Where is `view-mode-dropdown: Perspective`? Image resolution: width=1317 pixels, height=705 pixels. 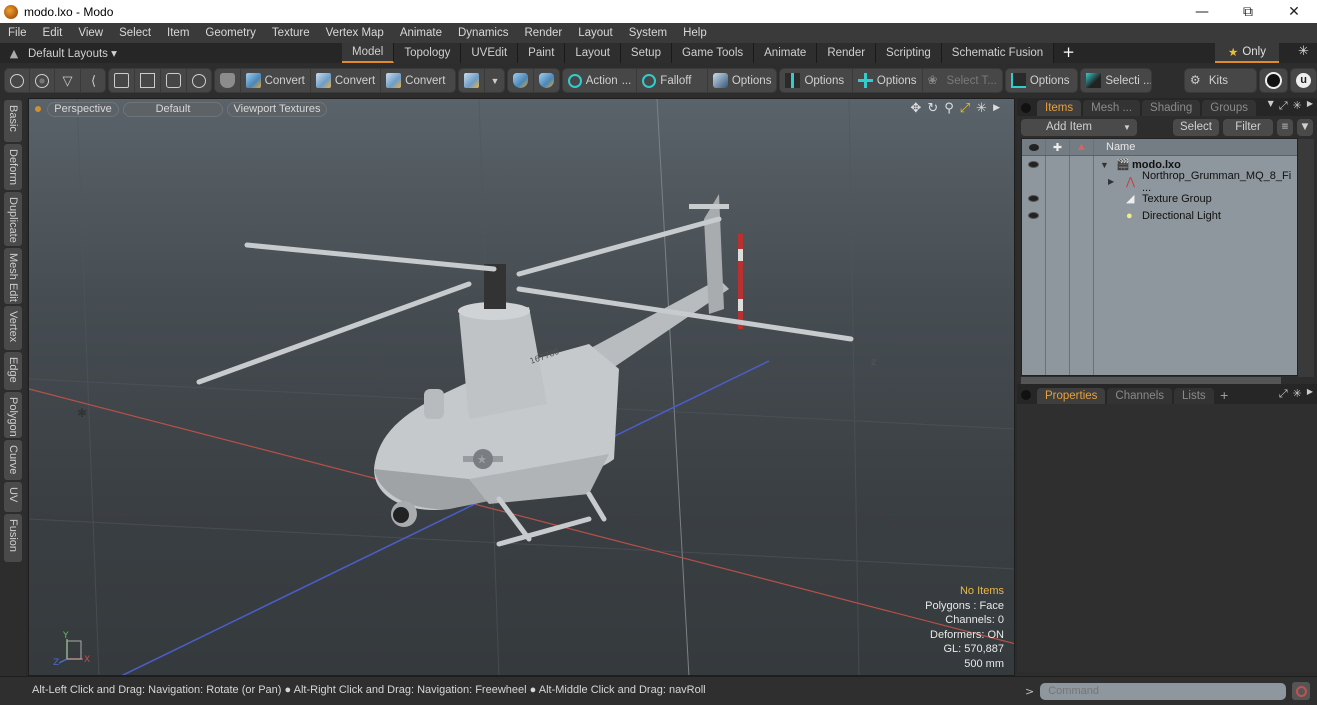 view-mode-dropdown: Perspective is located at coordinates (83, 109).